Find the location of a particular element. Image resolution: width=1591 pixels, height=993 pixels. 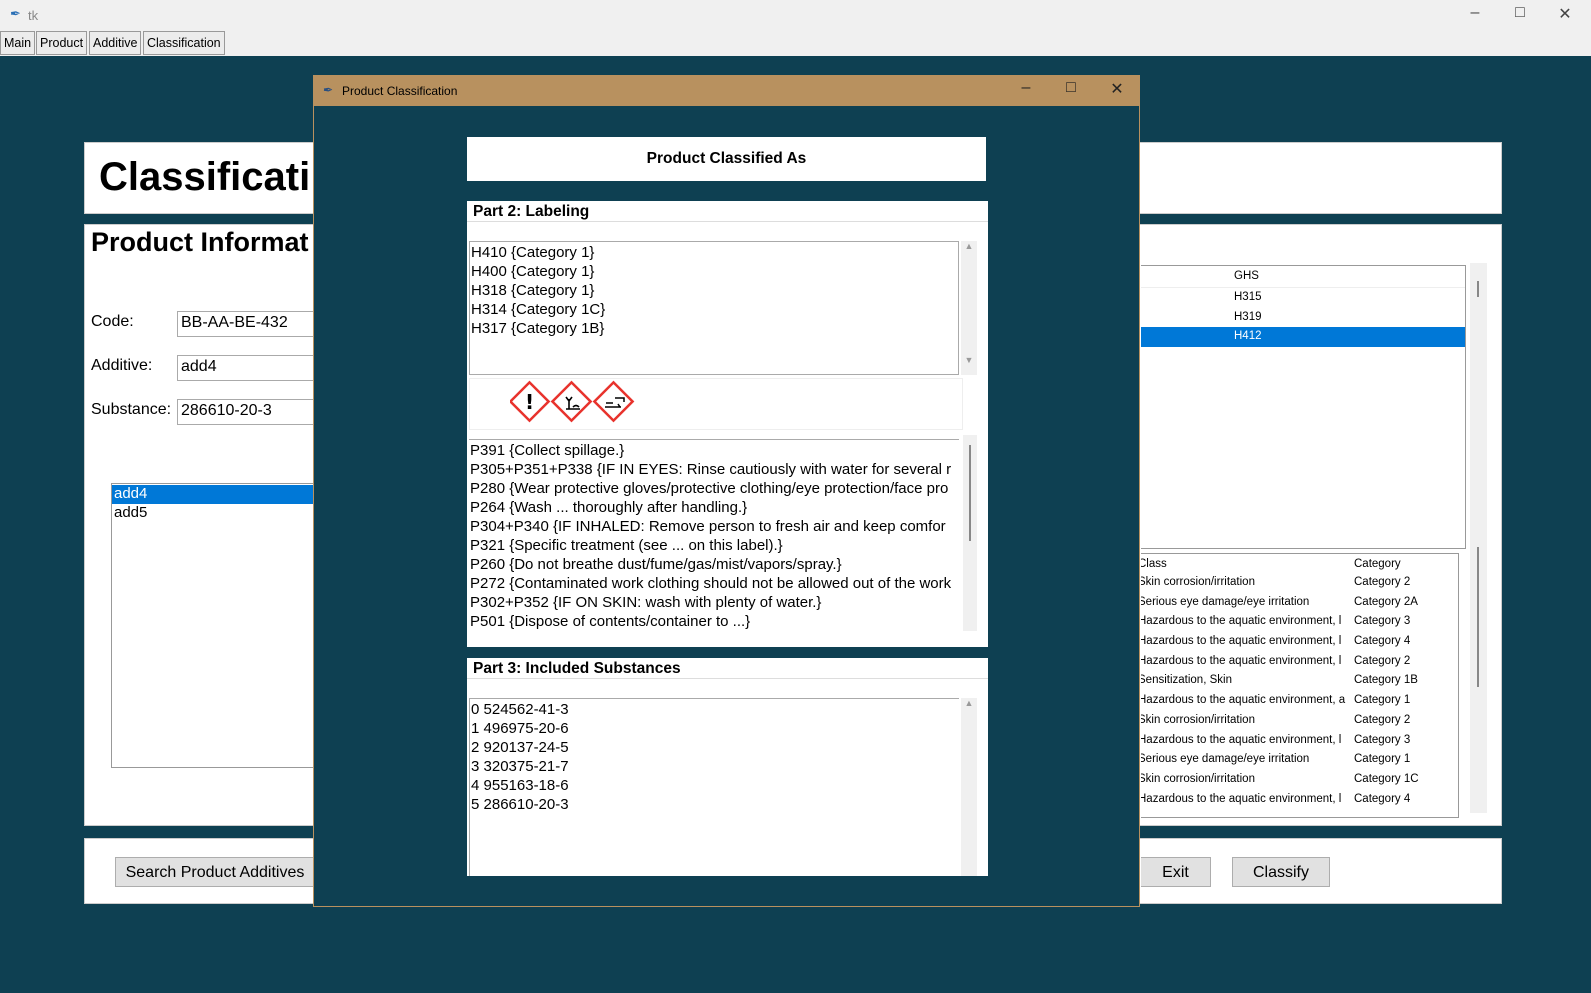

tab-classification: Classification is located at coordinates (184, 43).